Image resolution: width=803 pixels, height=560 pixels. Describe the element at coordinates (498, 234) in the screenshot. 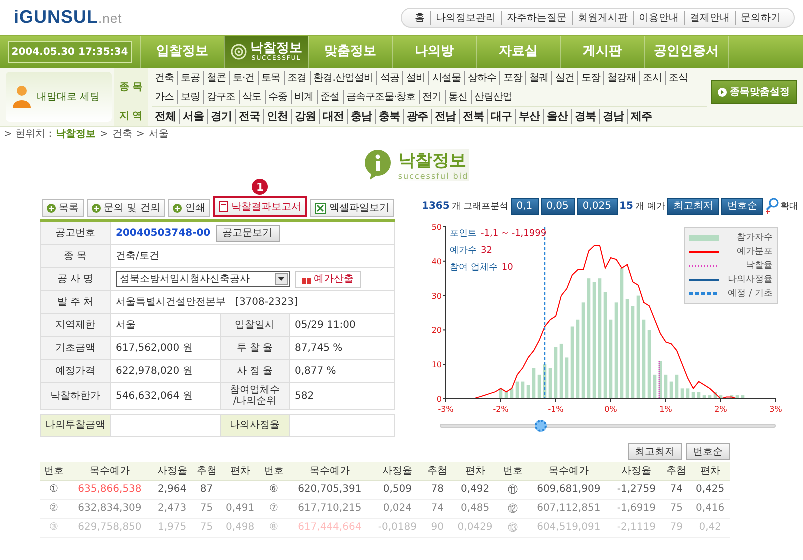

I see `chart-info: 포인트 -1,1 ~ -1,1999` at that location.